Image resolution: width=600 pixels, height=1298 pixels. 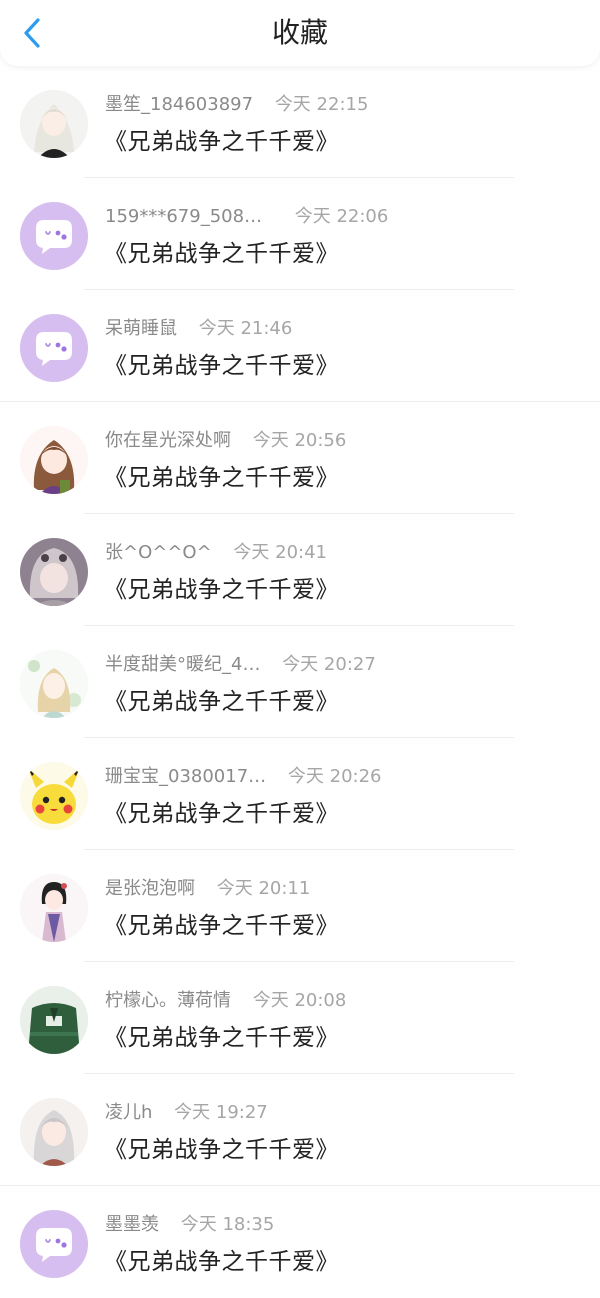 I want to click on timestamp: 今天 21:46, so click(x=245, y=328).